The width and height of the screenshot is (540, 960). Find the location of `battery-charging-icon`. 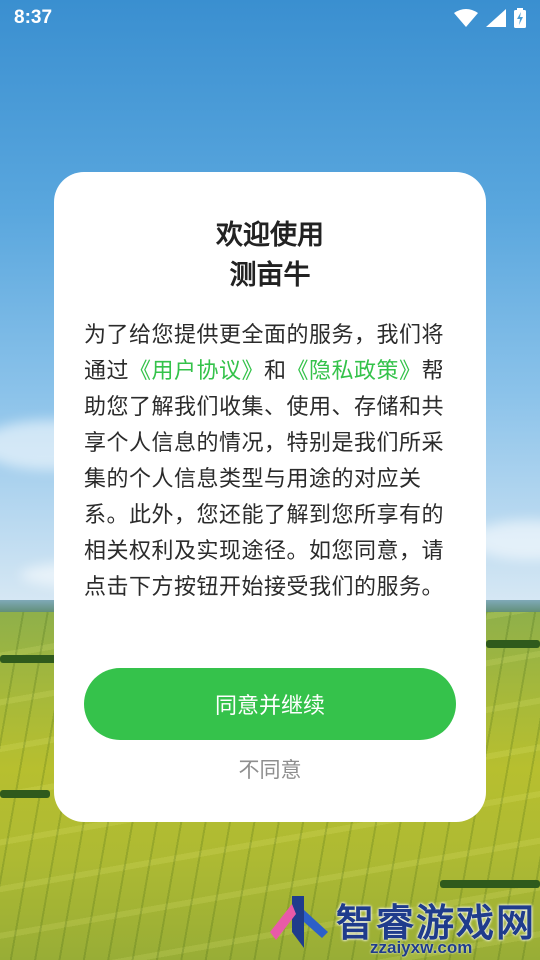

battery-charging-icon is located at coordinates (520, 18).